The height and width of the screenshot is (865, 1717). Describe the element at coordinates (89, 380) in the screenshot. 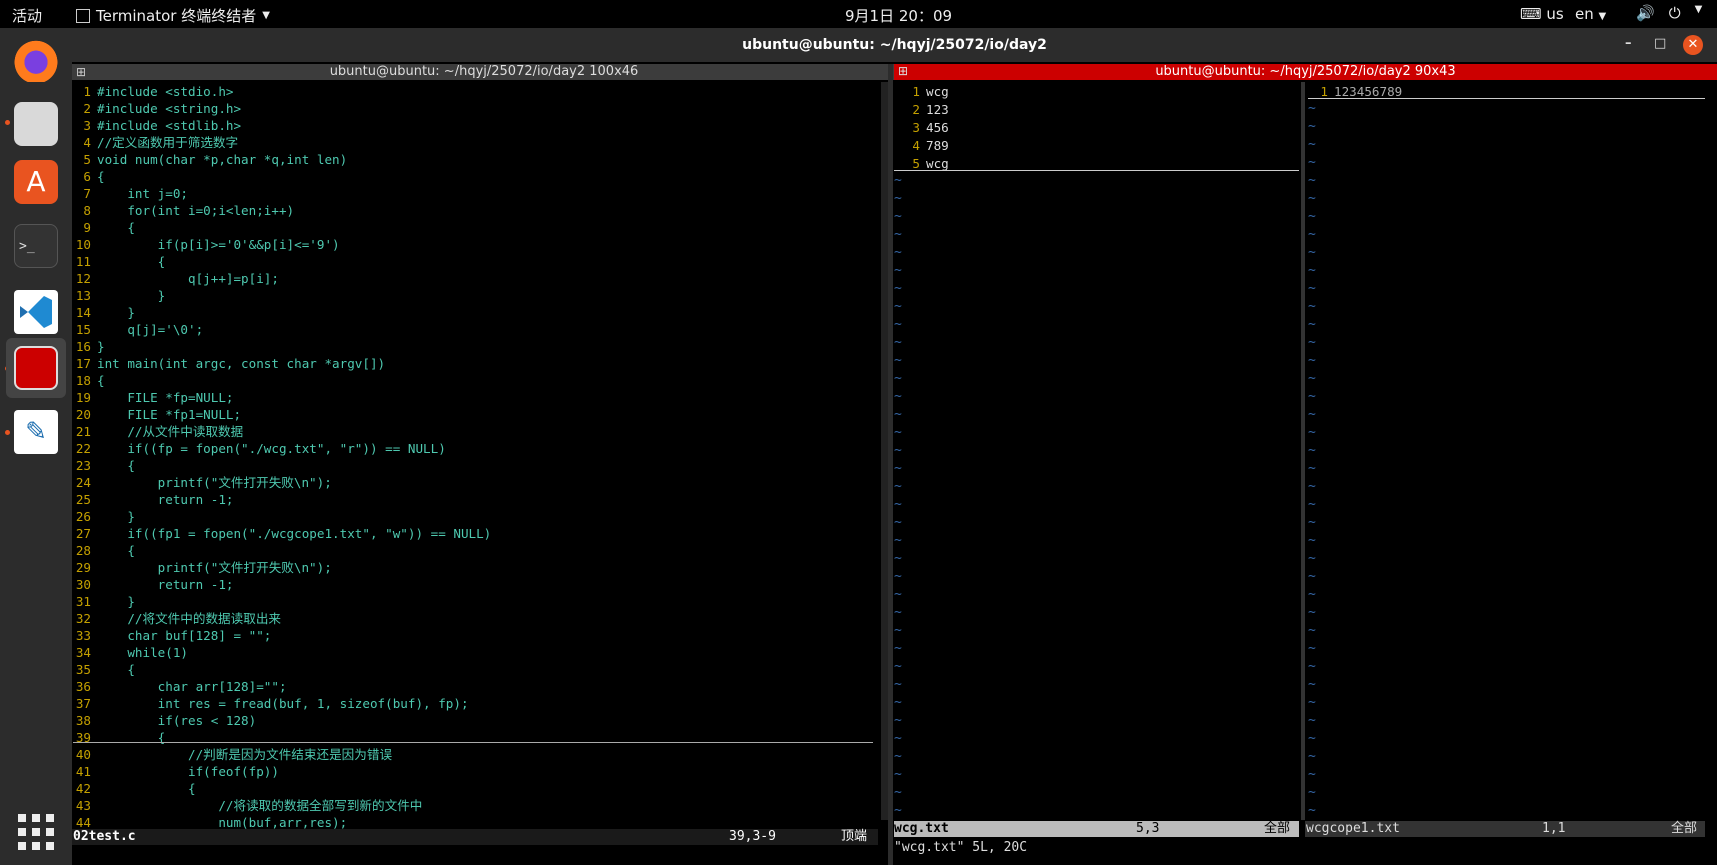

I see `code-line: 18 {` at that location.